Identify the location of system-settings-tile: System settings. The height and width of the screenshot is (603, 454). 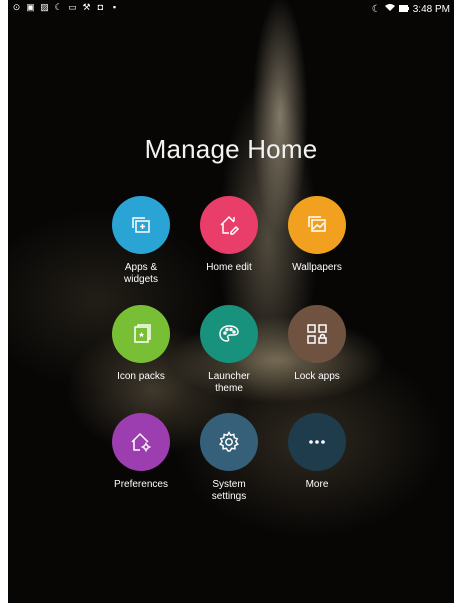
(229, 458).